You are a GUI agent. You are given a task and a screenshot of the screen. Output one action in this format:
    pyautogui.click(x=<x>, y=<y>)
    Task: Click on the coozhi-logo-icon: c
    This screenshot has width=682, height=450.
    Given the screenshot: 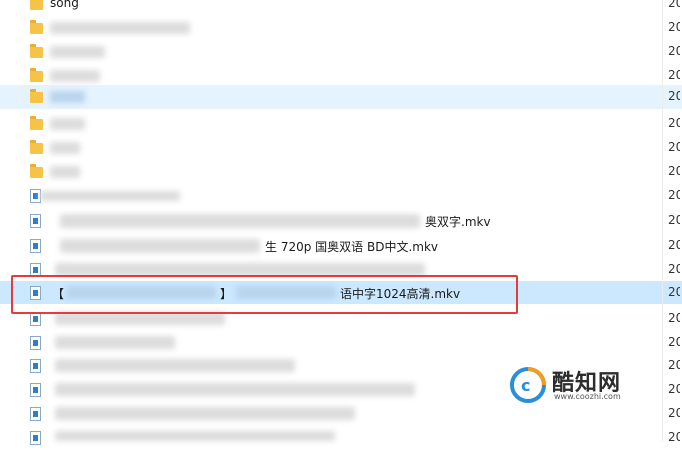 What is the action you would take?
    pyautogui.click(x=528, y=385)
    